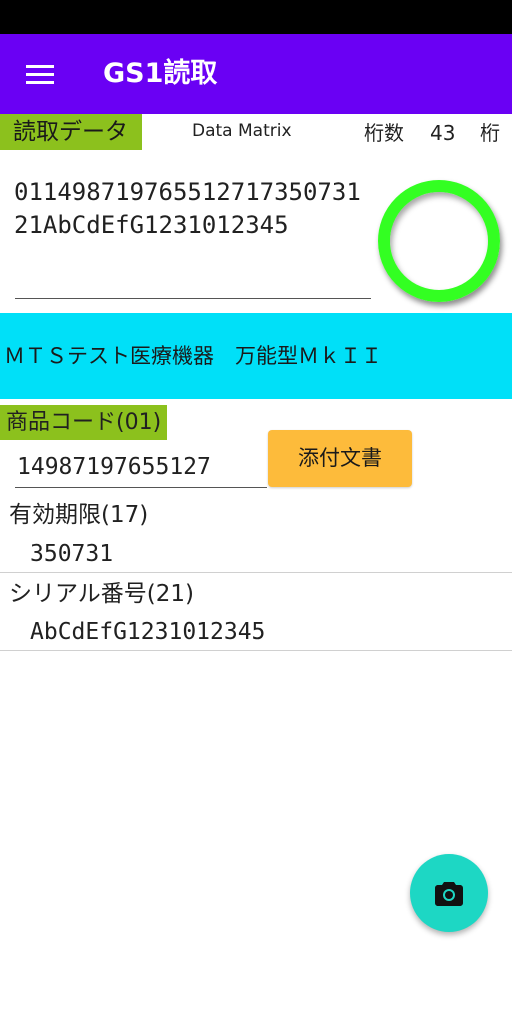 This screenshot has width=512, height=1024. I want to click on product-code-value: 14987197655127, so click(114, 467).